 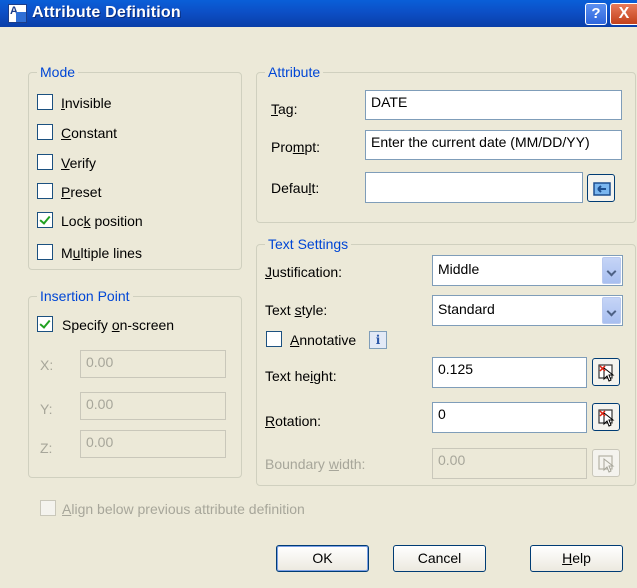 What do you see at coordinates (58, 72) in the screenshot?
I see `mode-group-title: Mode` at bounding box center [58, 72].